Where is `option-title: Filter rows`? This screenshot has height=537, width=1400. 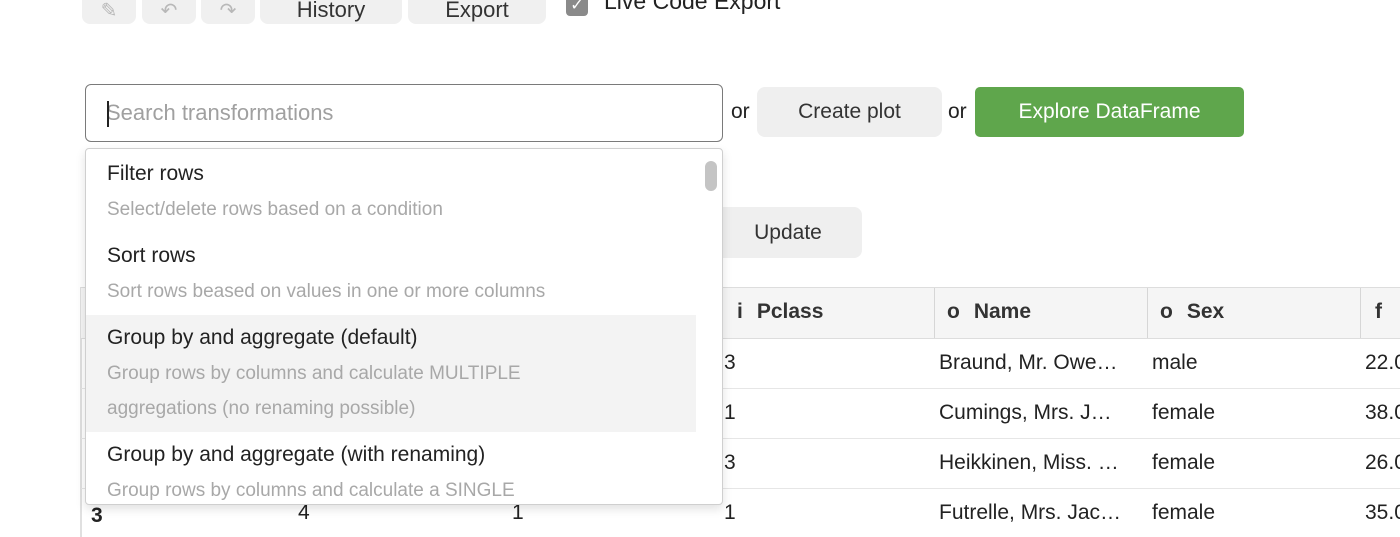 option-title: Filter rows is located at coordinates (155, 173).